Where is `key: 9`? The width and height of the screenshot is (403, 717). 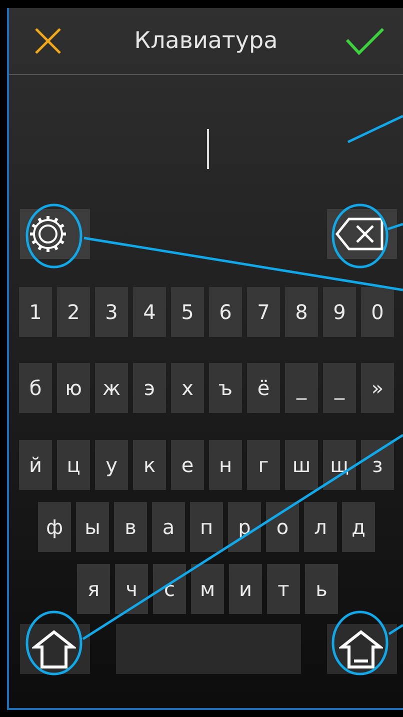
key: 9 is located at coordinates (339, 312).